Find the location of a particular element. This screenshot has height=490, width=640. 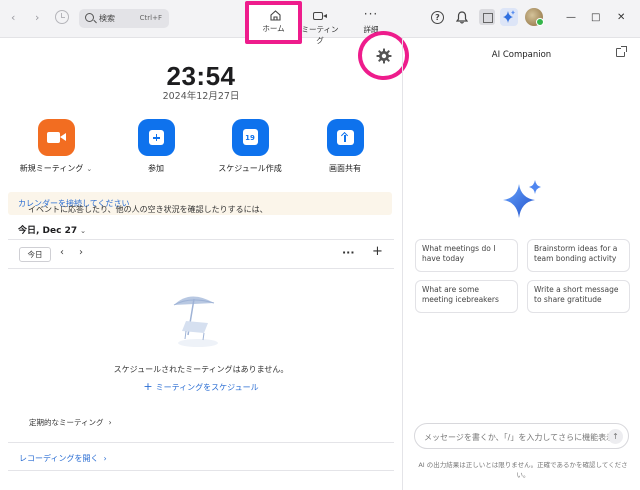

schedule-action: 19 スケジュール作成 is located at coordinates (250, 146).